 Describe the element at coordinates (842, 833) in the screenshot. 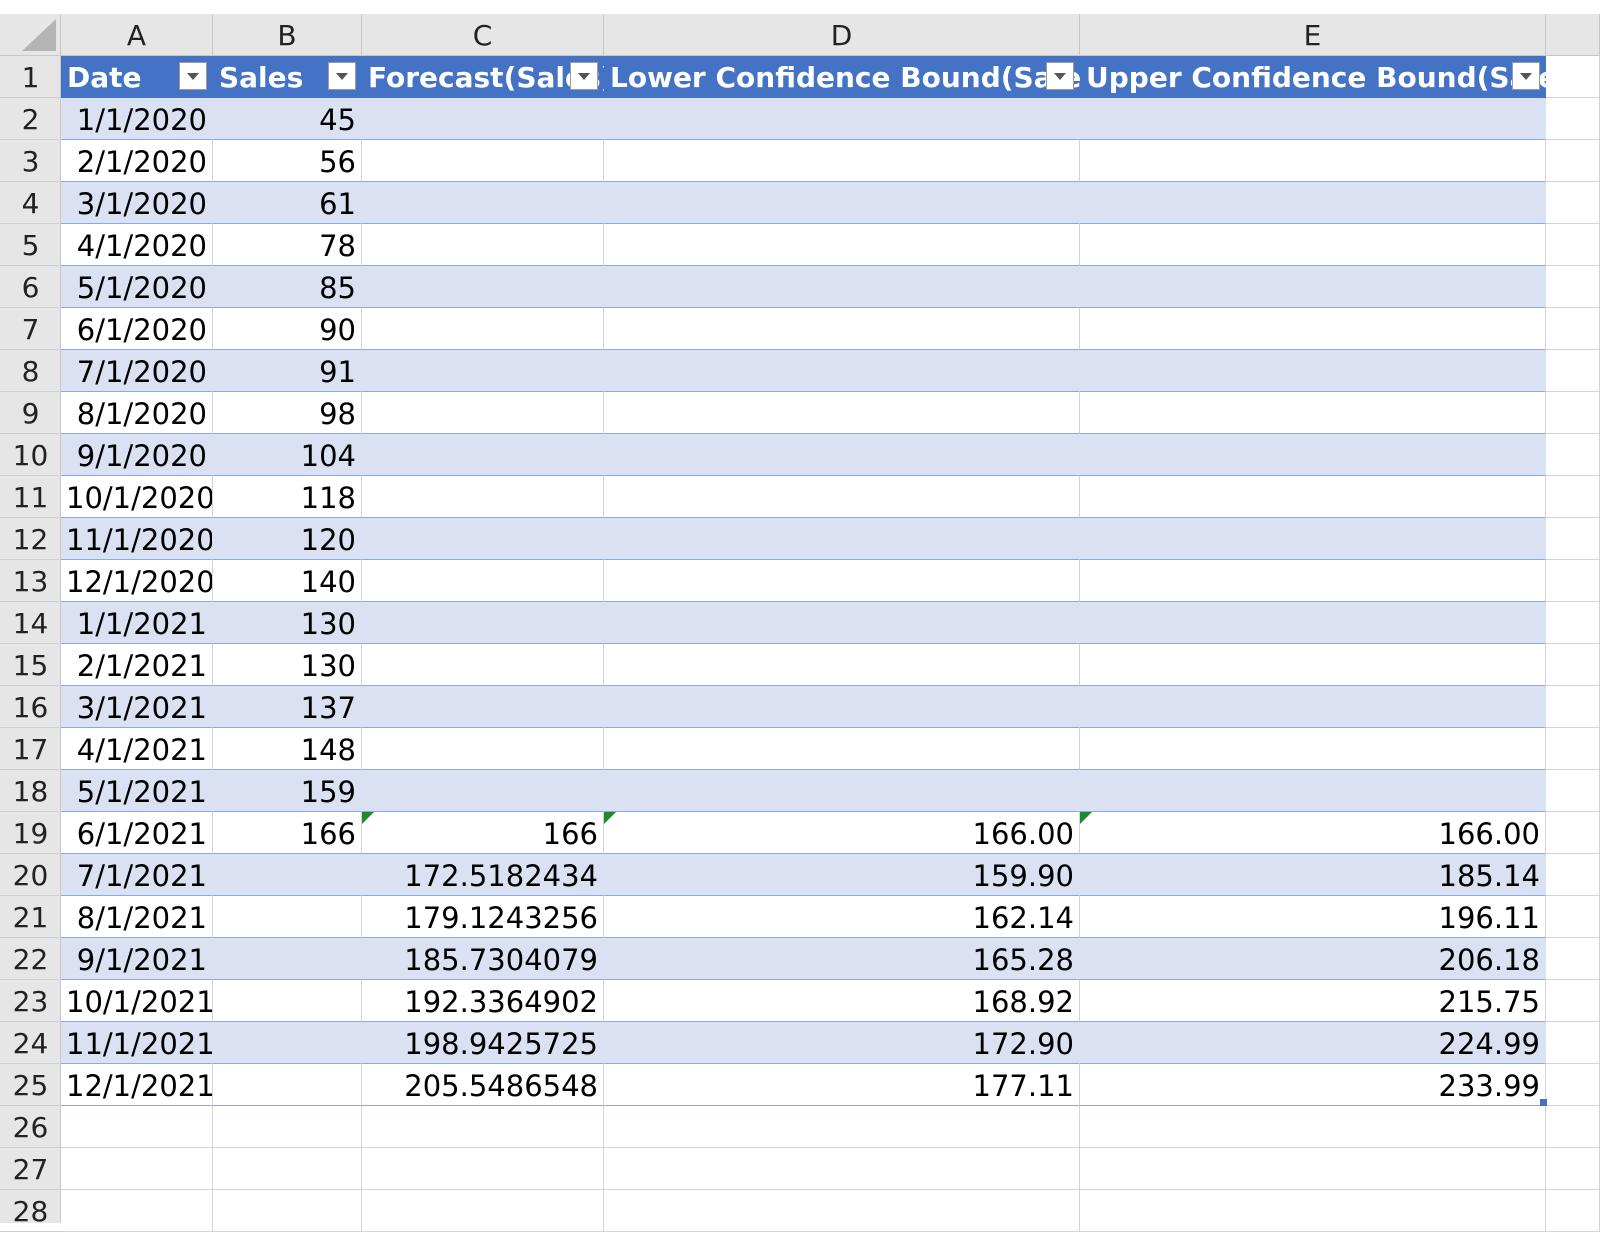

I see `table-cell: 166.00` at that location.